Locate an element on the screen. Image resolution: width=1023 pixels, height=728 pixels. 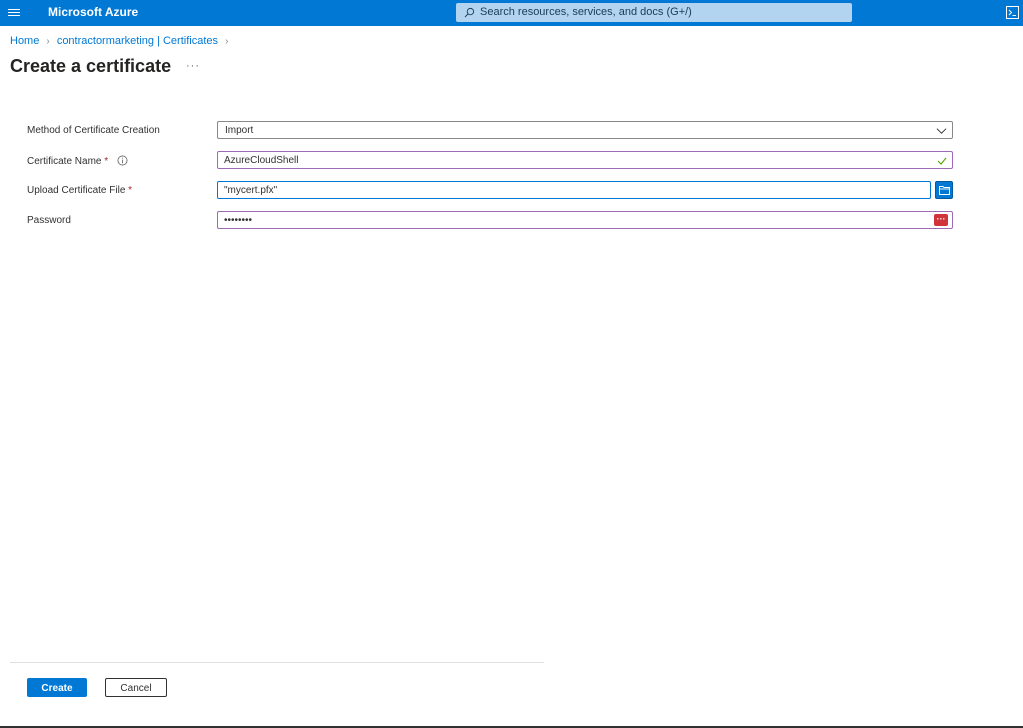
upload-label: Upload Certificate File * is located at coordinates (79, 190).